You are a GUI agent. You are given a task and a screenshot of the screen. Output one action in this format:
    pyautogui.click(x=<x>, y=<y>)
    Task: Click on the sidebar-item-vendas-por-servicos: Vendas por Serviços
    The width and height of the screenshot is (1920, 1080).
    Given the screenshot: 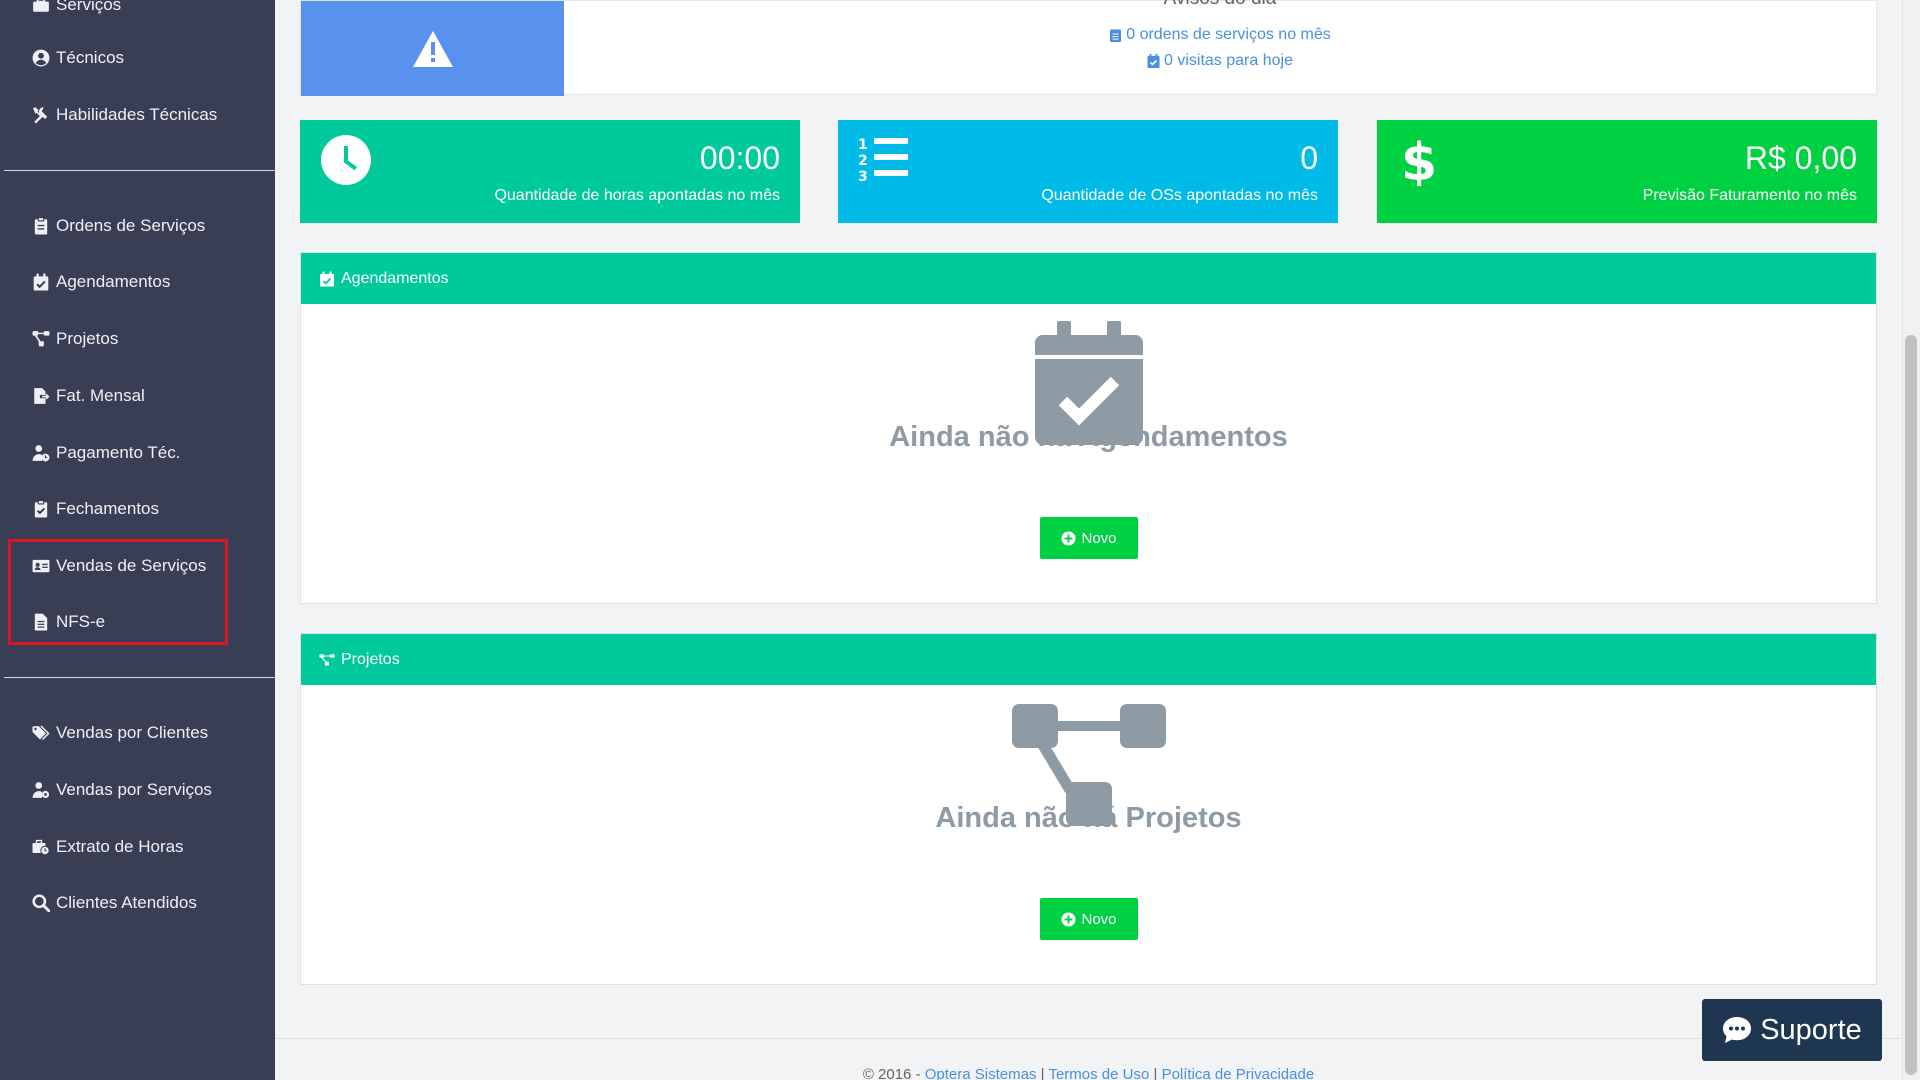 What is the action you would take?
    pyautogui.click(x=122, y=790)
    